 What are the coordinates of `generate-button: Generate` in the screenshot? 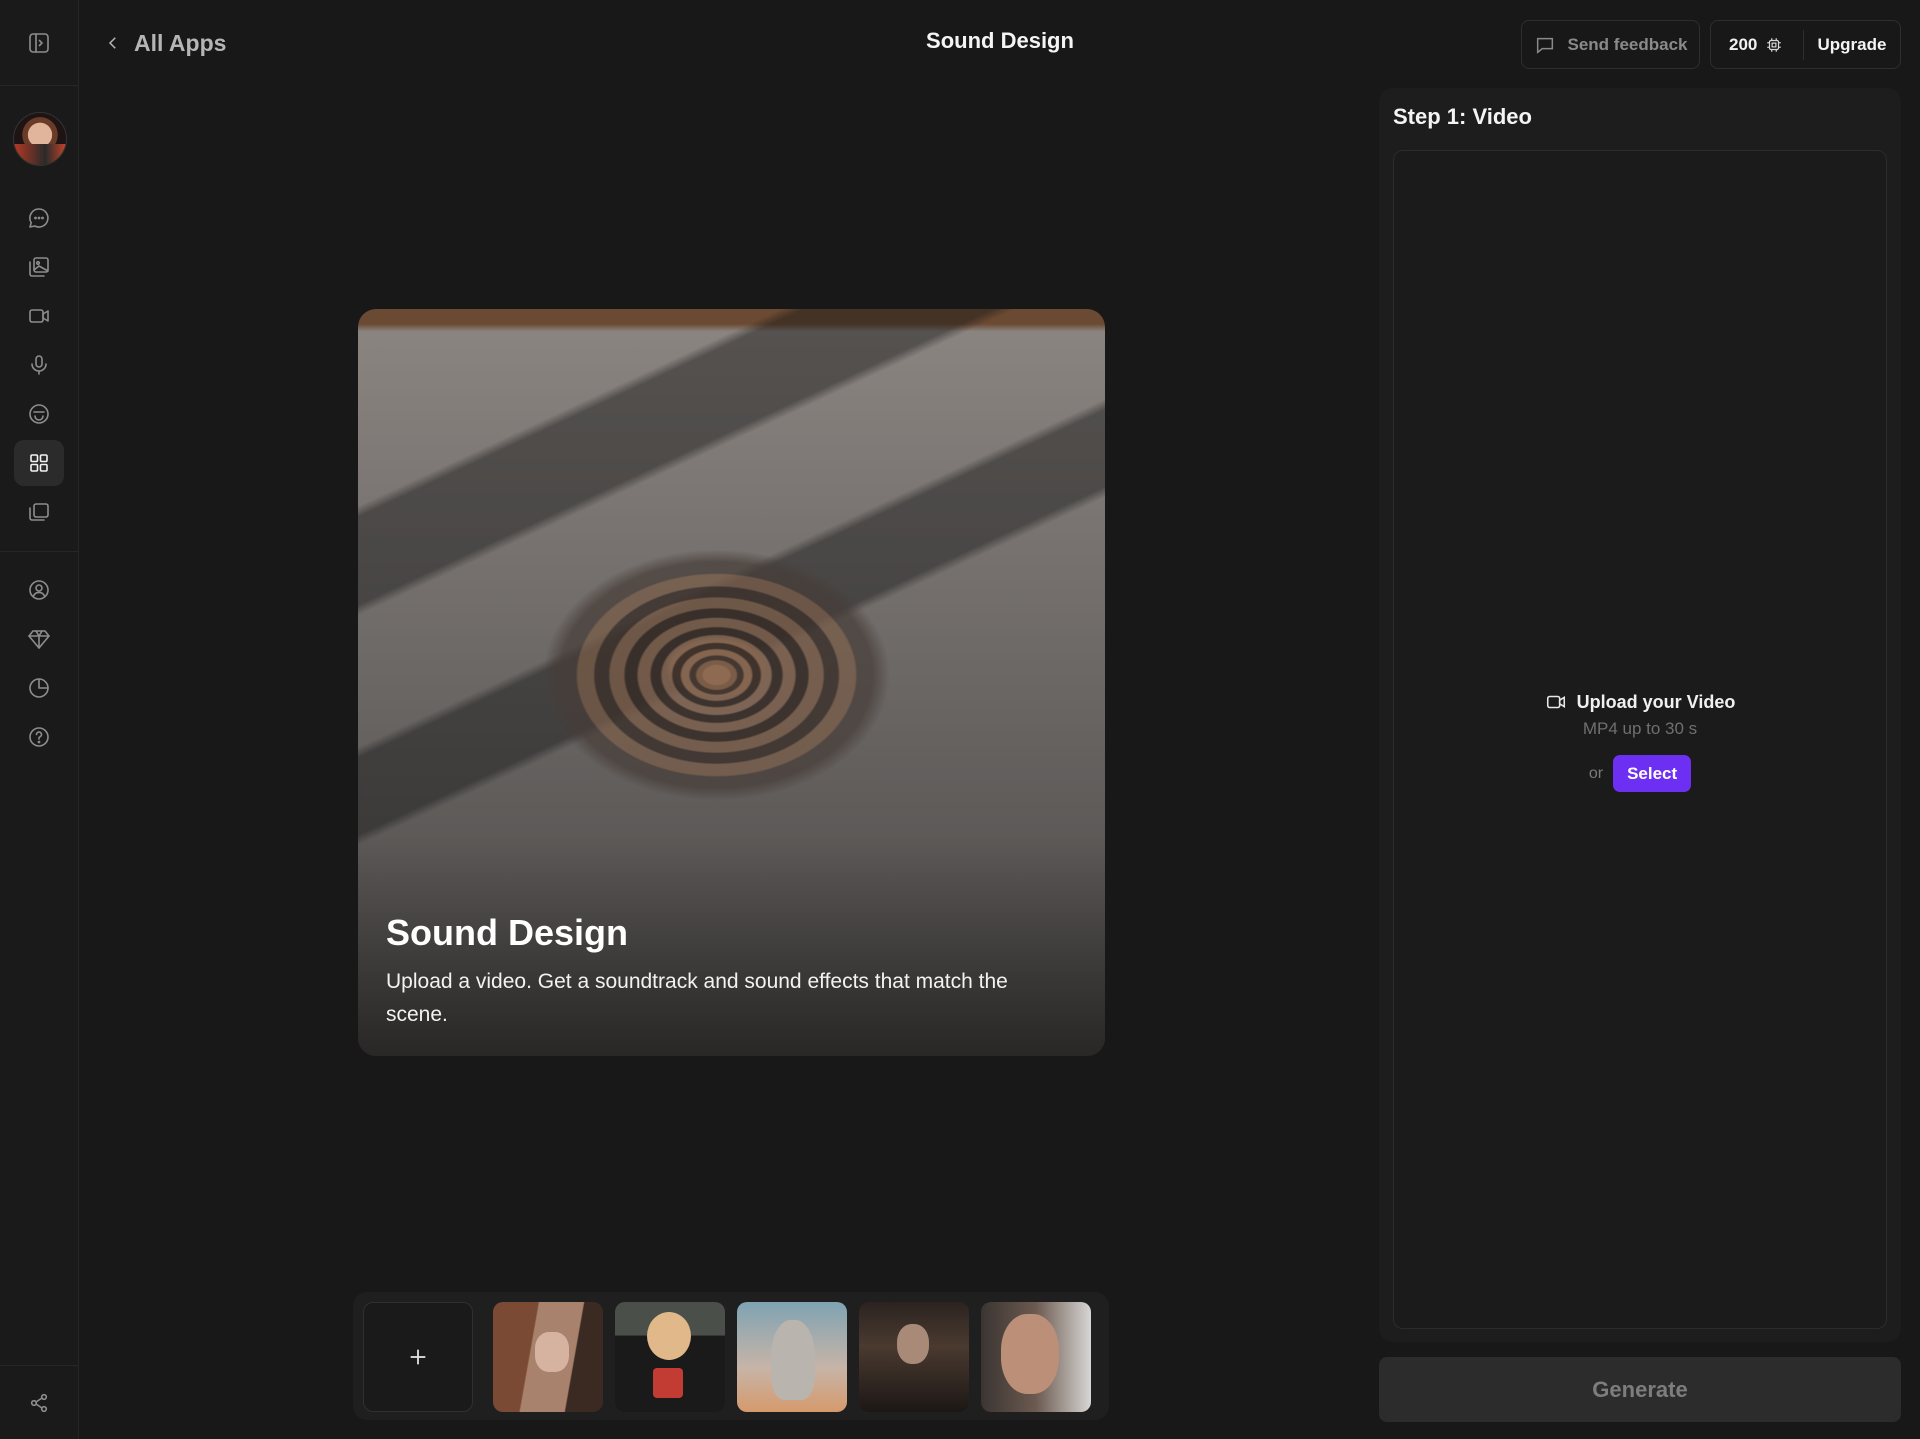 It's located at (1640, 1389).